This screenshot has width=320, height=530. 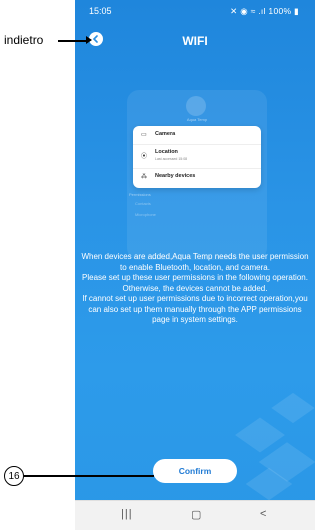 What do you see at coordinates (143, 203) in the screenshot?
I see `faded-permission: Contacts` at bounding box center [143, 203].